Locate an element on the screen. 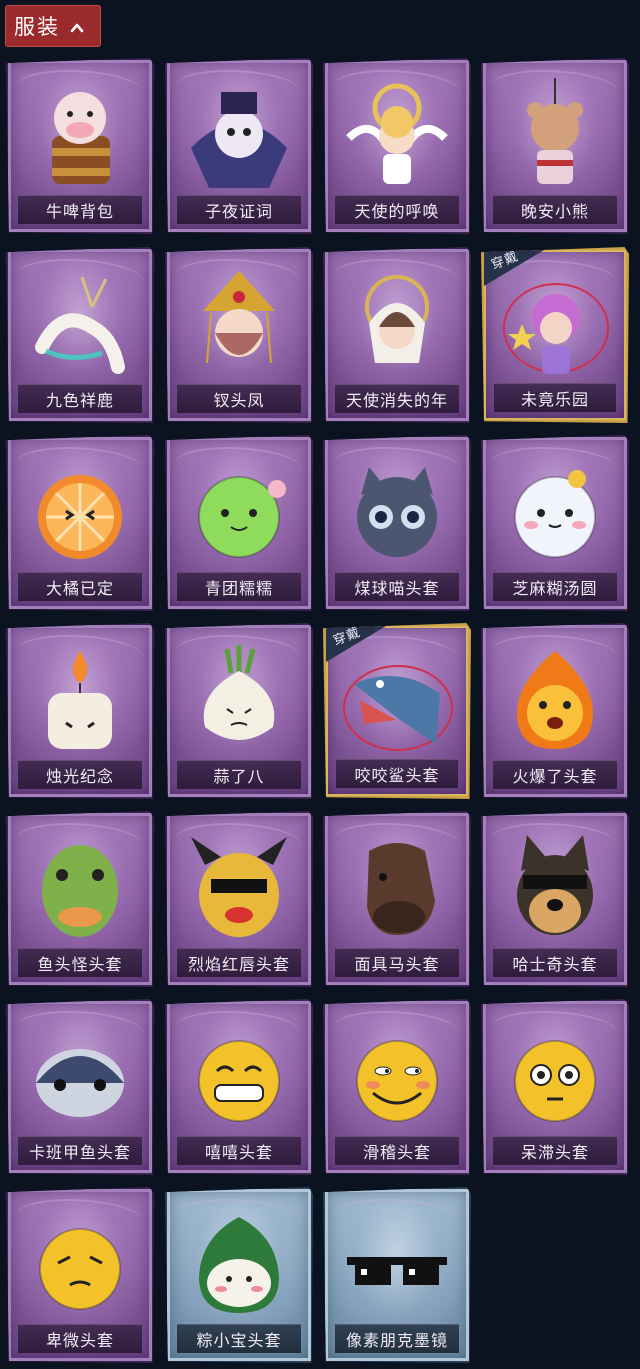 This screenshot has width=640, height=1369. fish-monster-head-icon is located at coordinates (80, 891).